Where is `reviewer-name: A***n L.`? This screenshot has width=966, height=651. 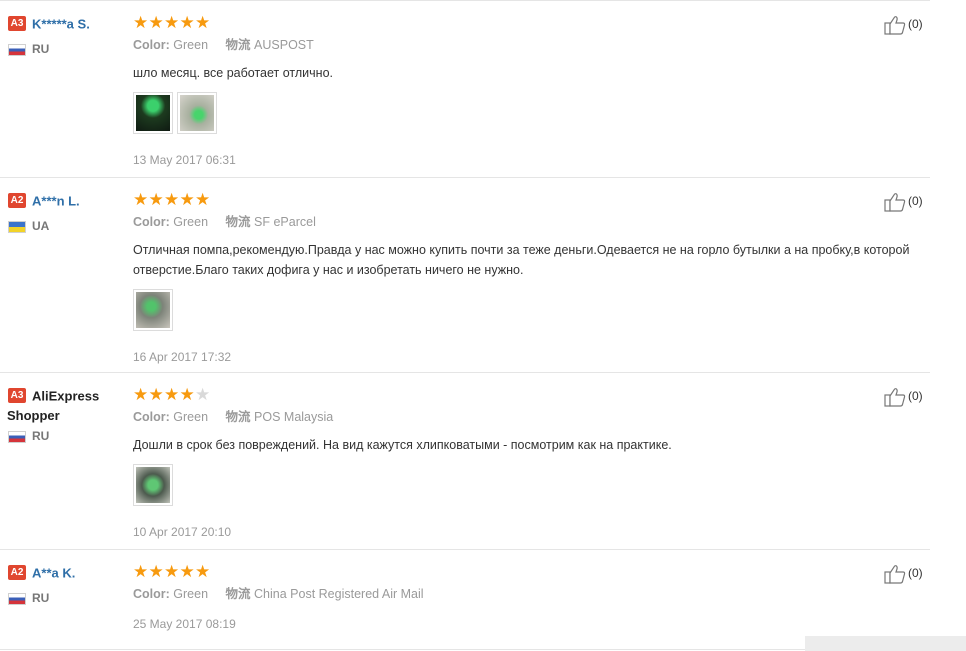
reviewer-name: A***n L. is located at coordinates (56, 200).